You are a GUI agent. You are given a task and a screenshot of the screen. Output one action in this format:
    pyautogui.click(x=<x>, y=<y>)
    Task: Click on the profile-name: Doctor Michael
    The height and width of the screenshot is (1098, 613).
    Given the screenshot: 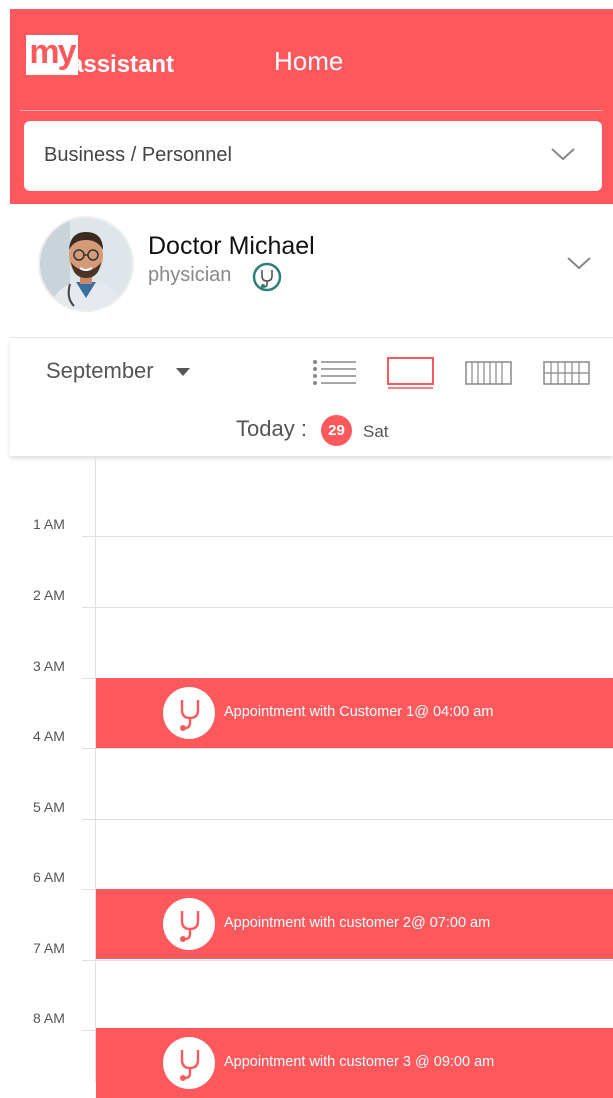 What is the action you would take?
    pyautogui.click(x=231, y=246)
    